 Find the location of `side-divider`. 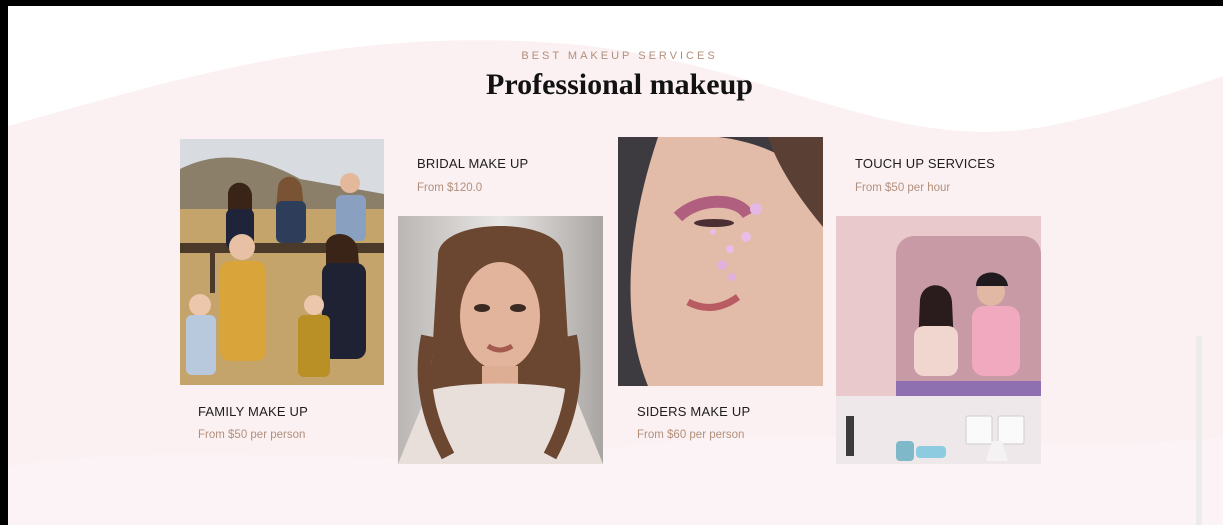

side-divider is located at coordinates (1199, 430).